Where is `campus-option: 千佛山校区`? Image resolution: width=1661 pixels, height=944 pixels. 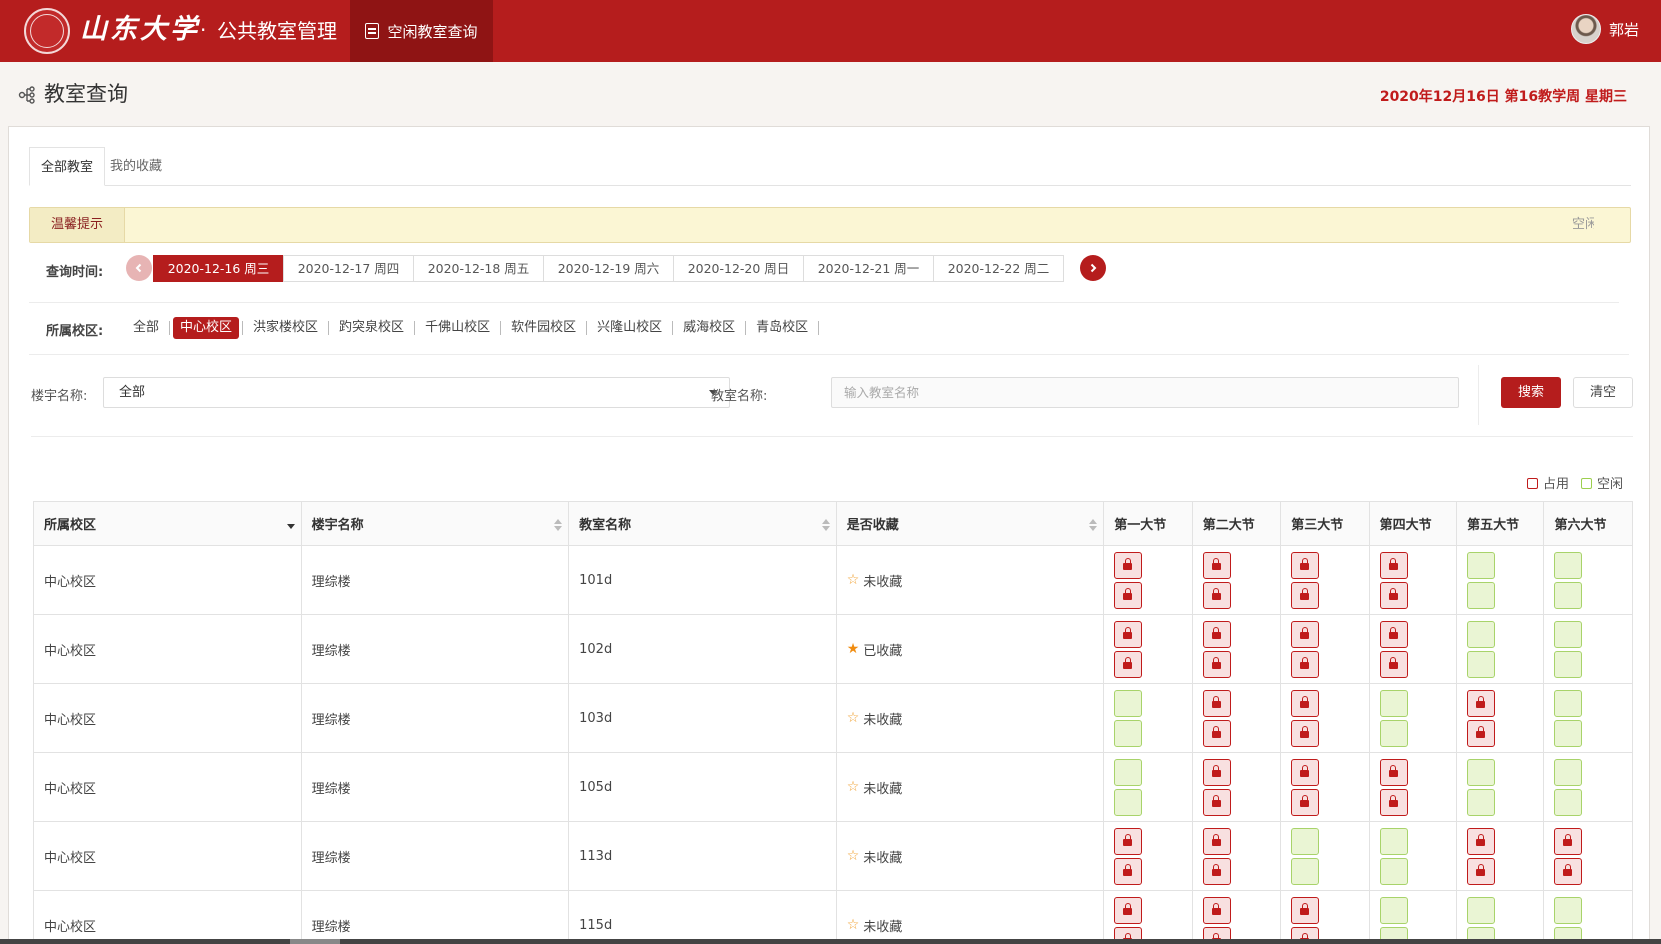 campus-option: 千佛山校区 is located at coordinates (457, 328).